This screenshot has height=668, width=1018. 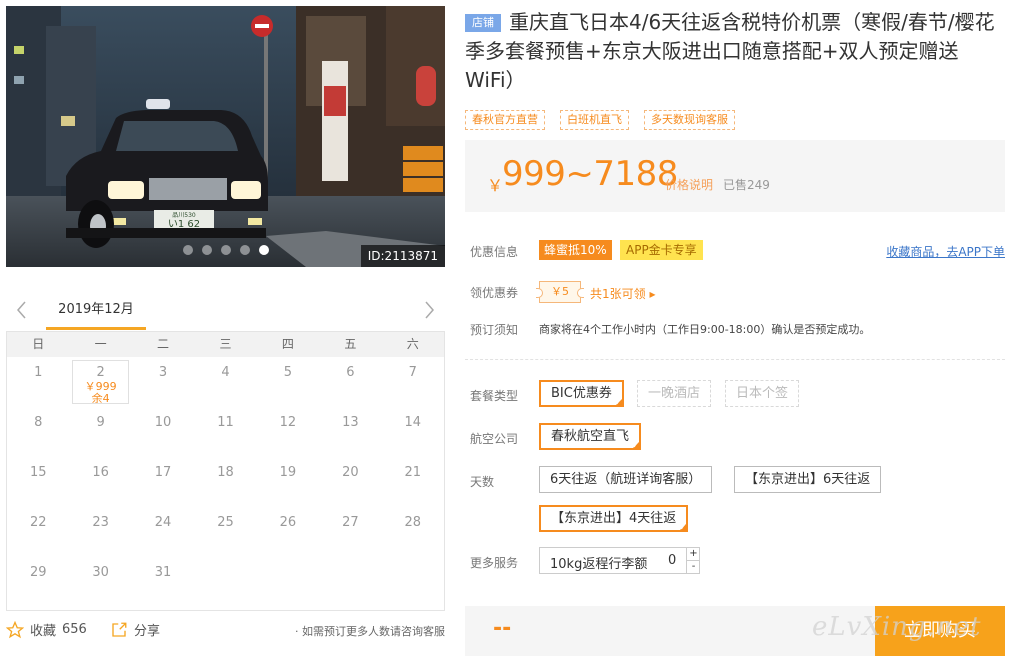 I want to click on buy-now-button: 立即购买, so click(x=940, y=631).